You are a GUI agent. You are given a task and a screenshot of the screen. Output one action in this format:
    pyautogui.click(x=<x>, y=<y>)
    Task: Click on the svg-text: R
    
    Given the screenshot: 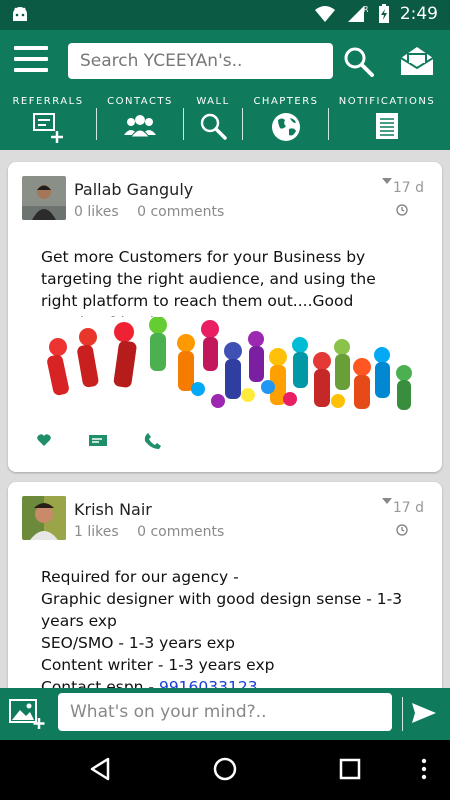 What is the action you would take?
    pyautogui.click(x=365, y=9)
    